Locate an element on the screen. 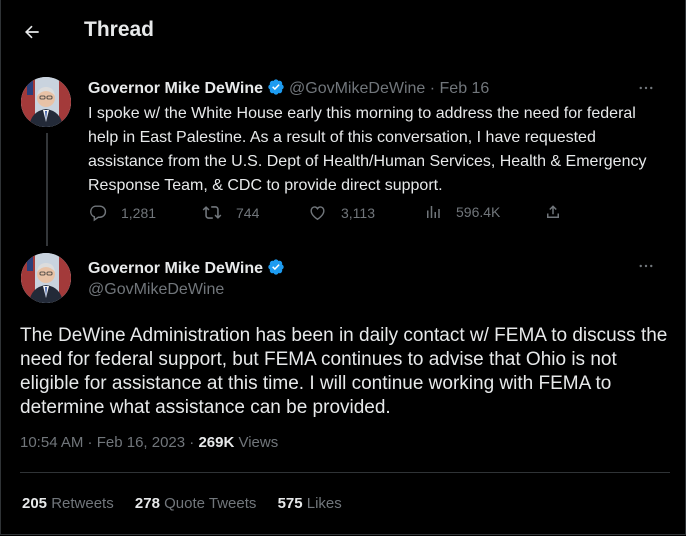 The height and width of the screenshot is (536, 686). quotes-stat-link: 278 Quote Tweets is located at coordinates (195, 503).